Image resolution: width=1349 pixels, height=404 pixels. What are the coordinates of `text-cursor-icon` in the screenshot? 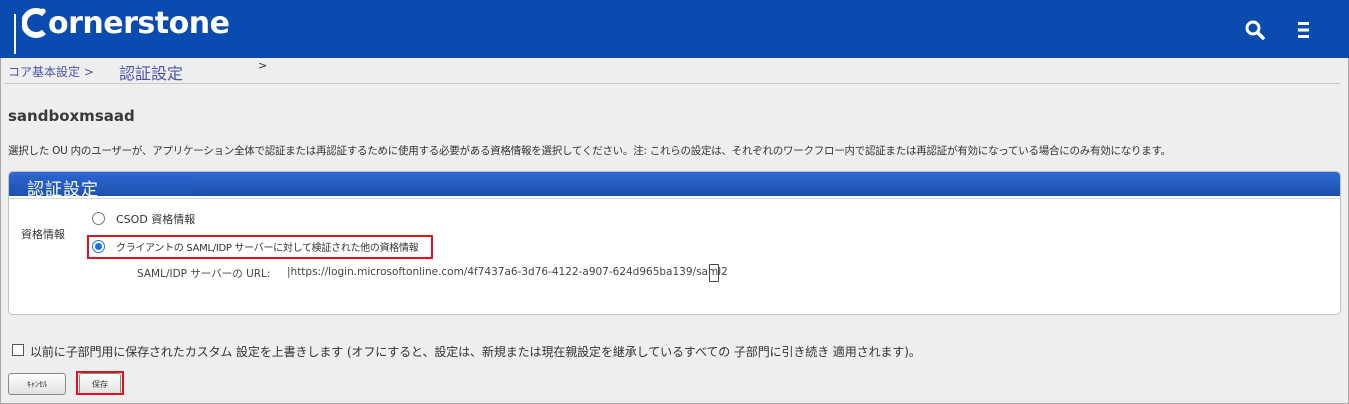 It's located at (714, 273).